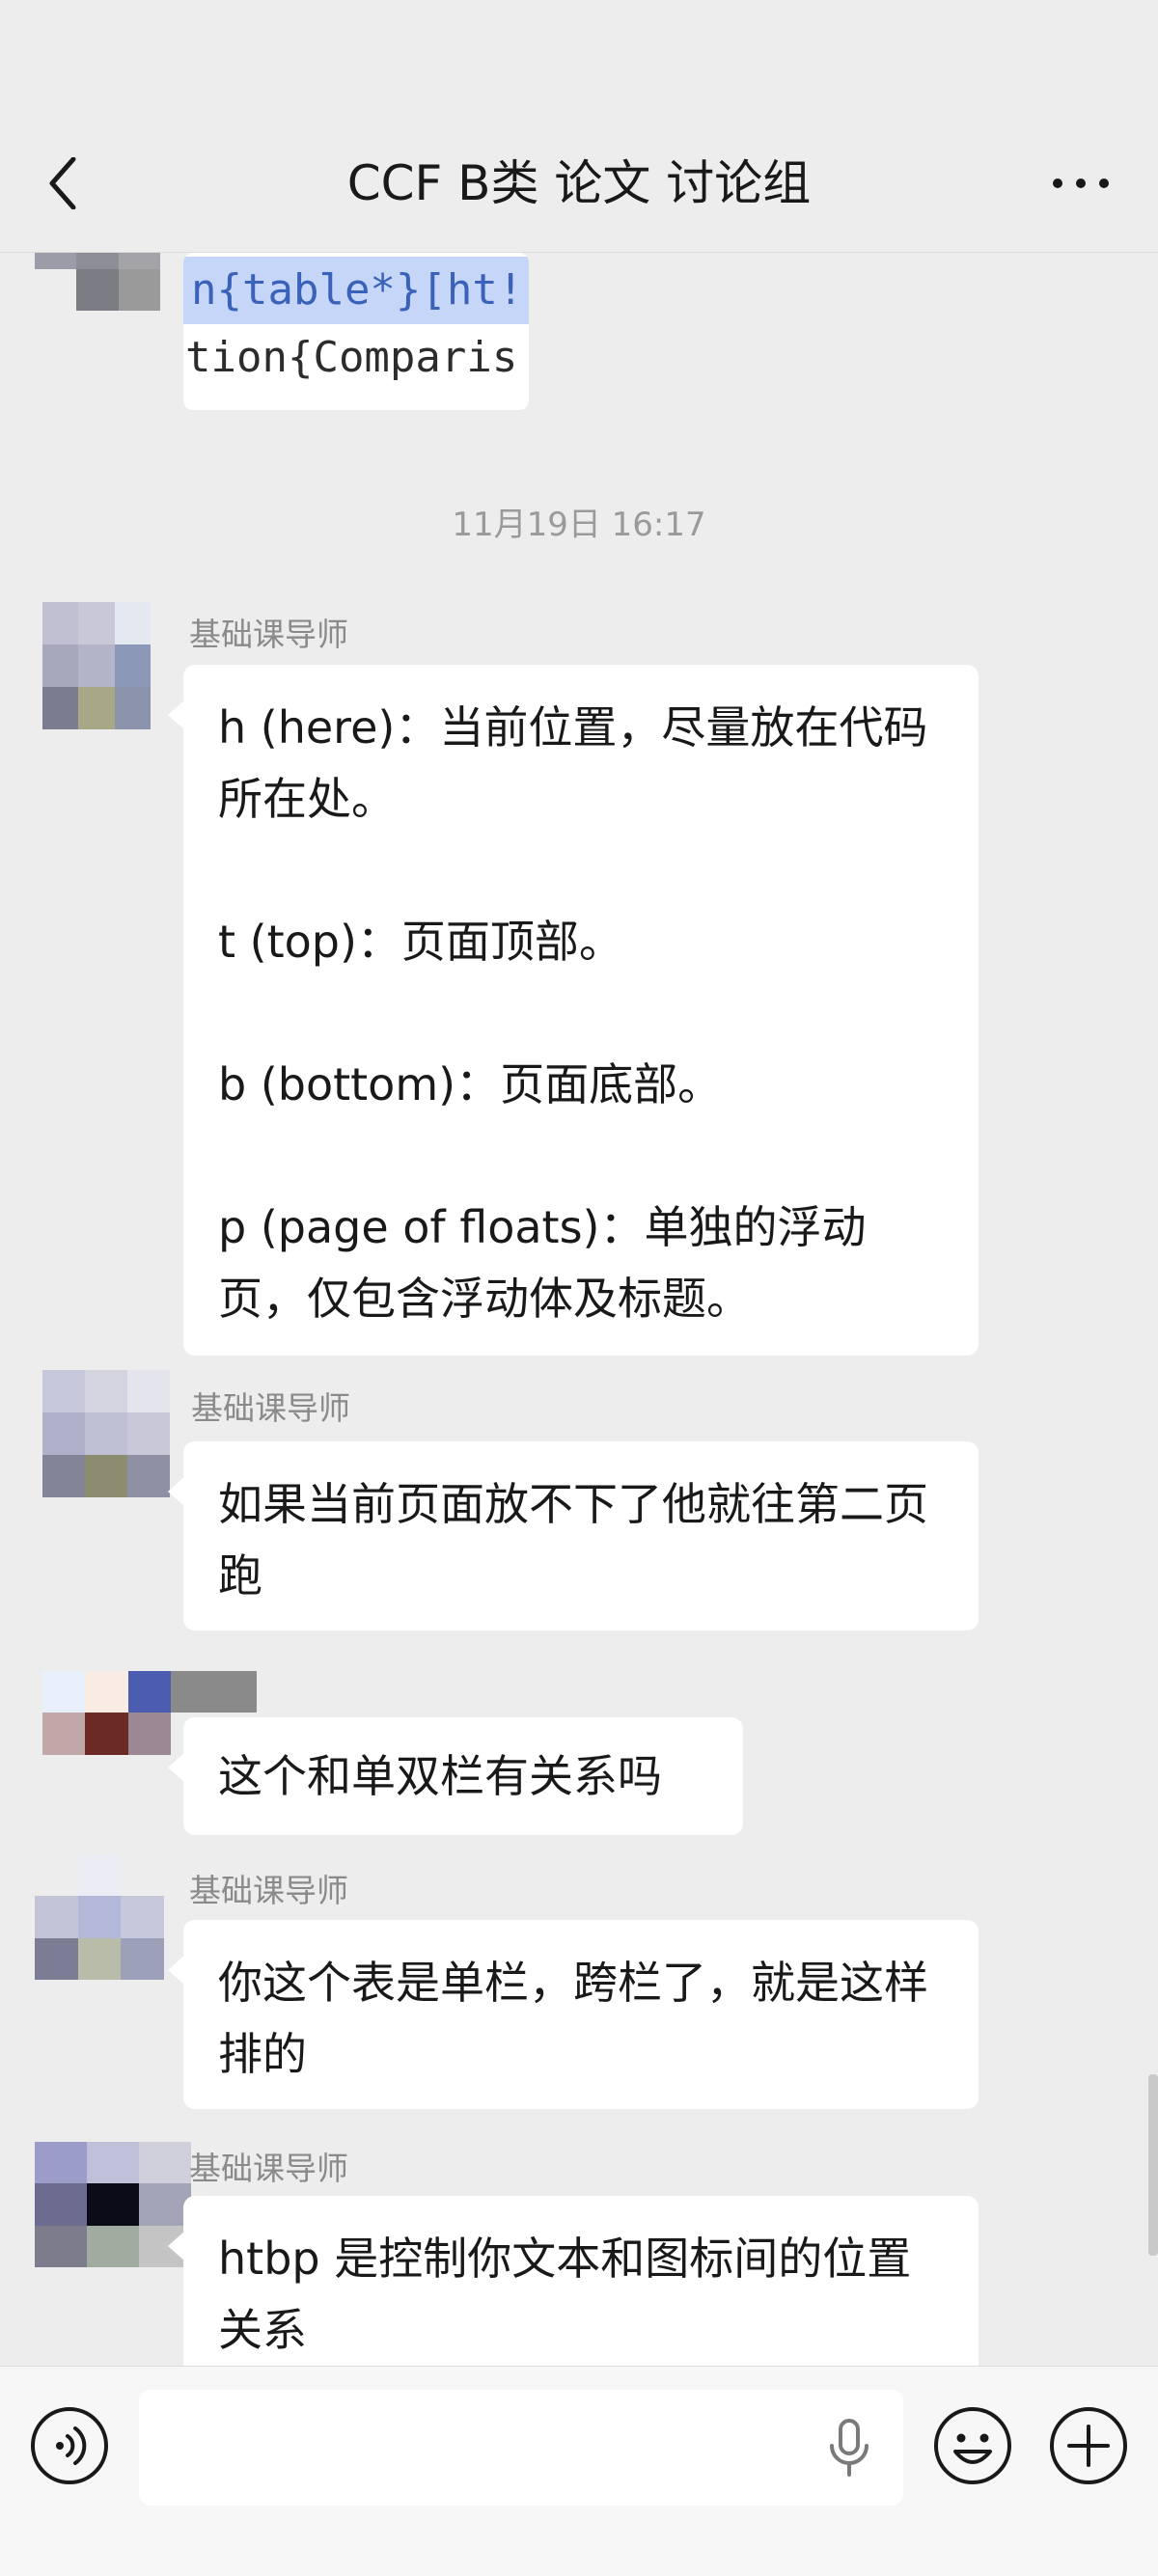  Describe the element at coordinates (579, 183) in the screenshot. I see `chat-title: CCF B类 论文 讨论组` at that location.